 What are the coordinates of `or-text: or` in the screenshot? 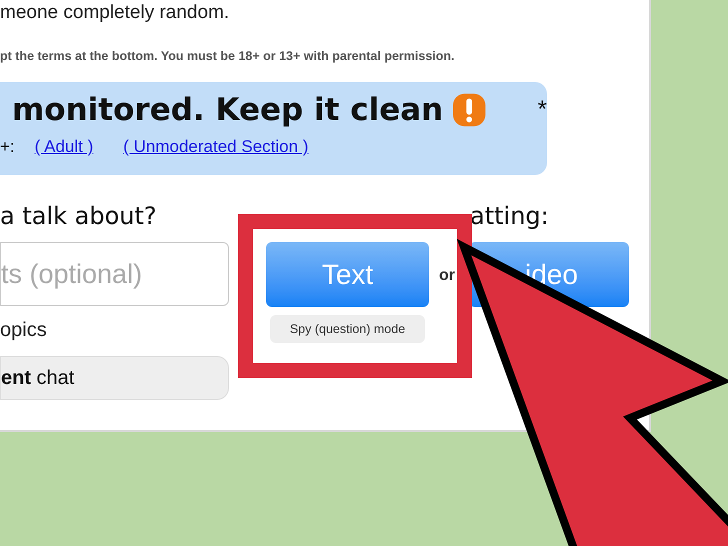 It's located at (447, 276).